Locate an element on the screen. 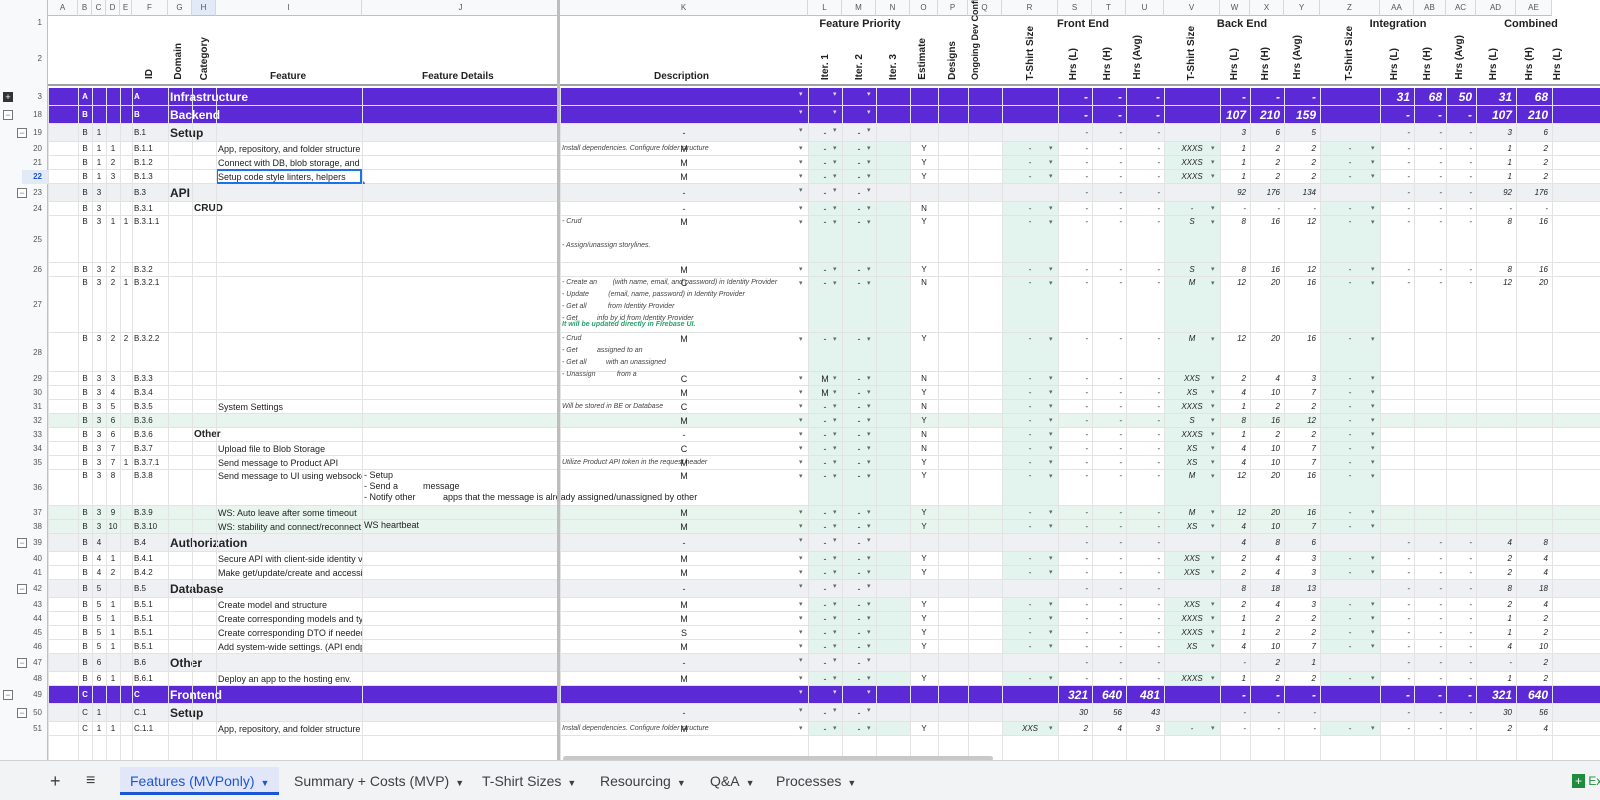 The width and height of the screenshot is (1600, 800). cell-id: B.6 is located at coordinates (150, 663).